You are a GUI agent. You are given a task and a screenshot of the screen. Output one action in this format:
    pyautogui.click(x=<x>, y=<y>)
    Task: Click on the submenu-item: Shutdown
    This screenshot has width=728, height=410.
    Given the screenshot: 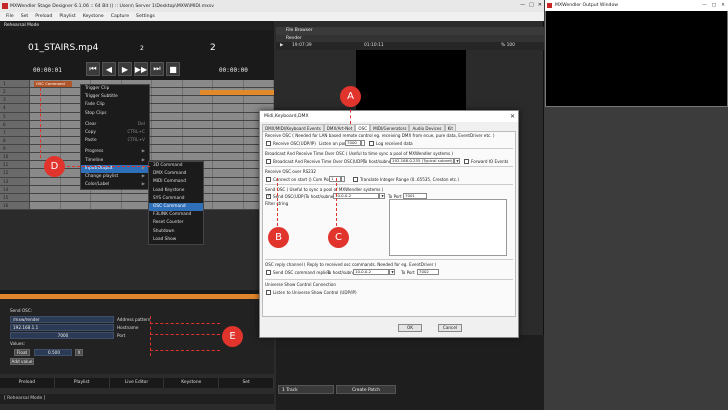 What is the action you would take?
    pyautogui.click(x=176, y=232)
    